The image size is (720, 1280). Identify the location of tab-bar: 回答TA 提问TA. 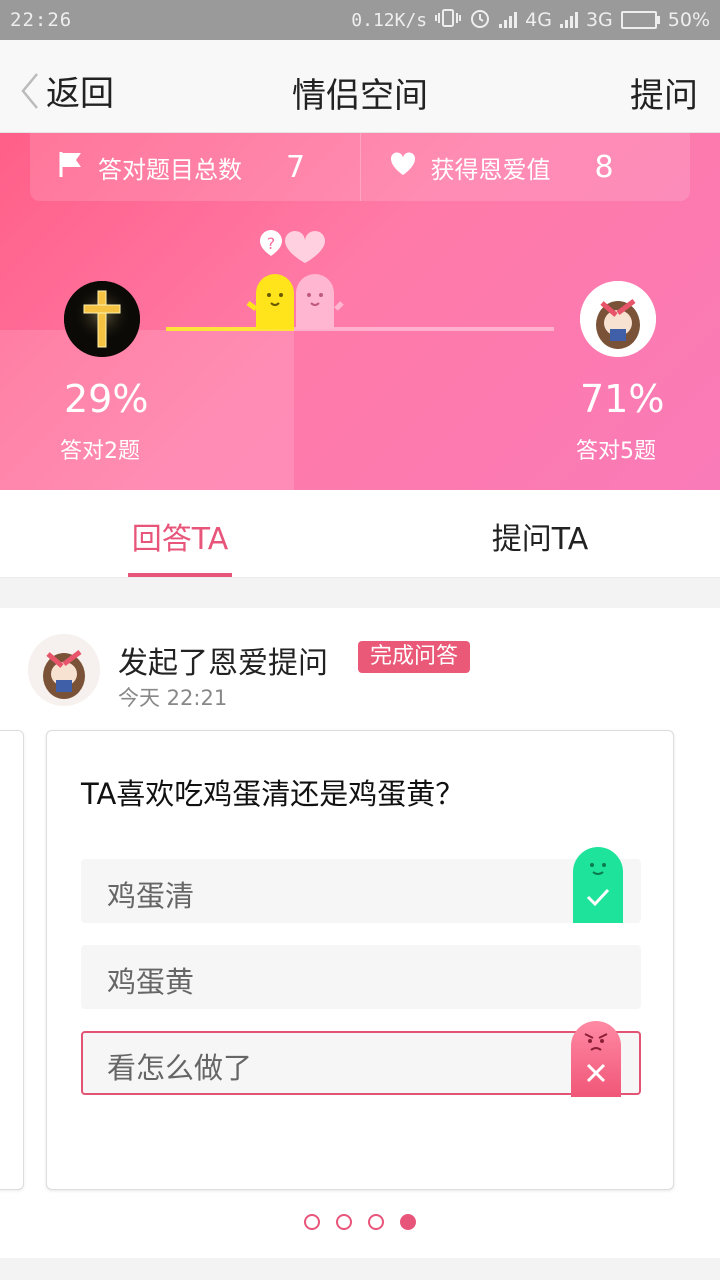
(360, 534).